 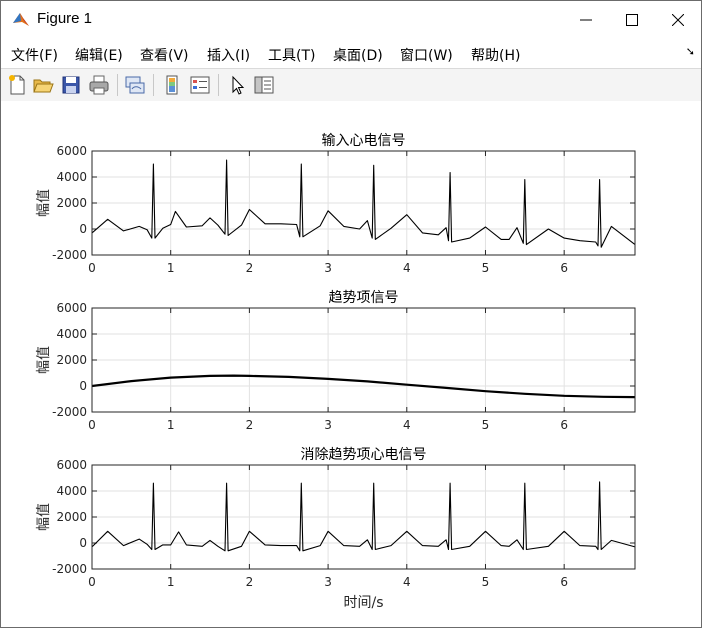 What do you see at coordinates (200, 85) in the screenshot?
I see `legend-icon` at bounding box center [200, 85].